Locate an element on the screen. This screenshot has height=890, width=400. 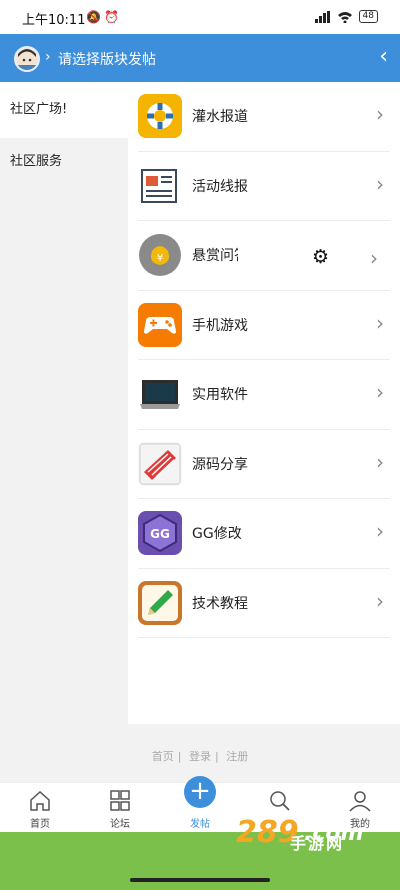
header: › 请选择版块发帖 ‹ is located at coordinates (200, 58).